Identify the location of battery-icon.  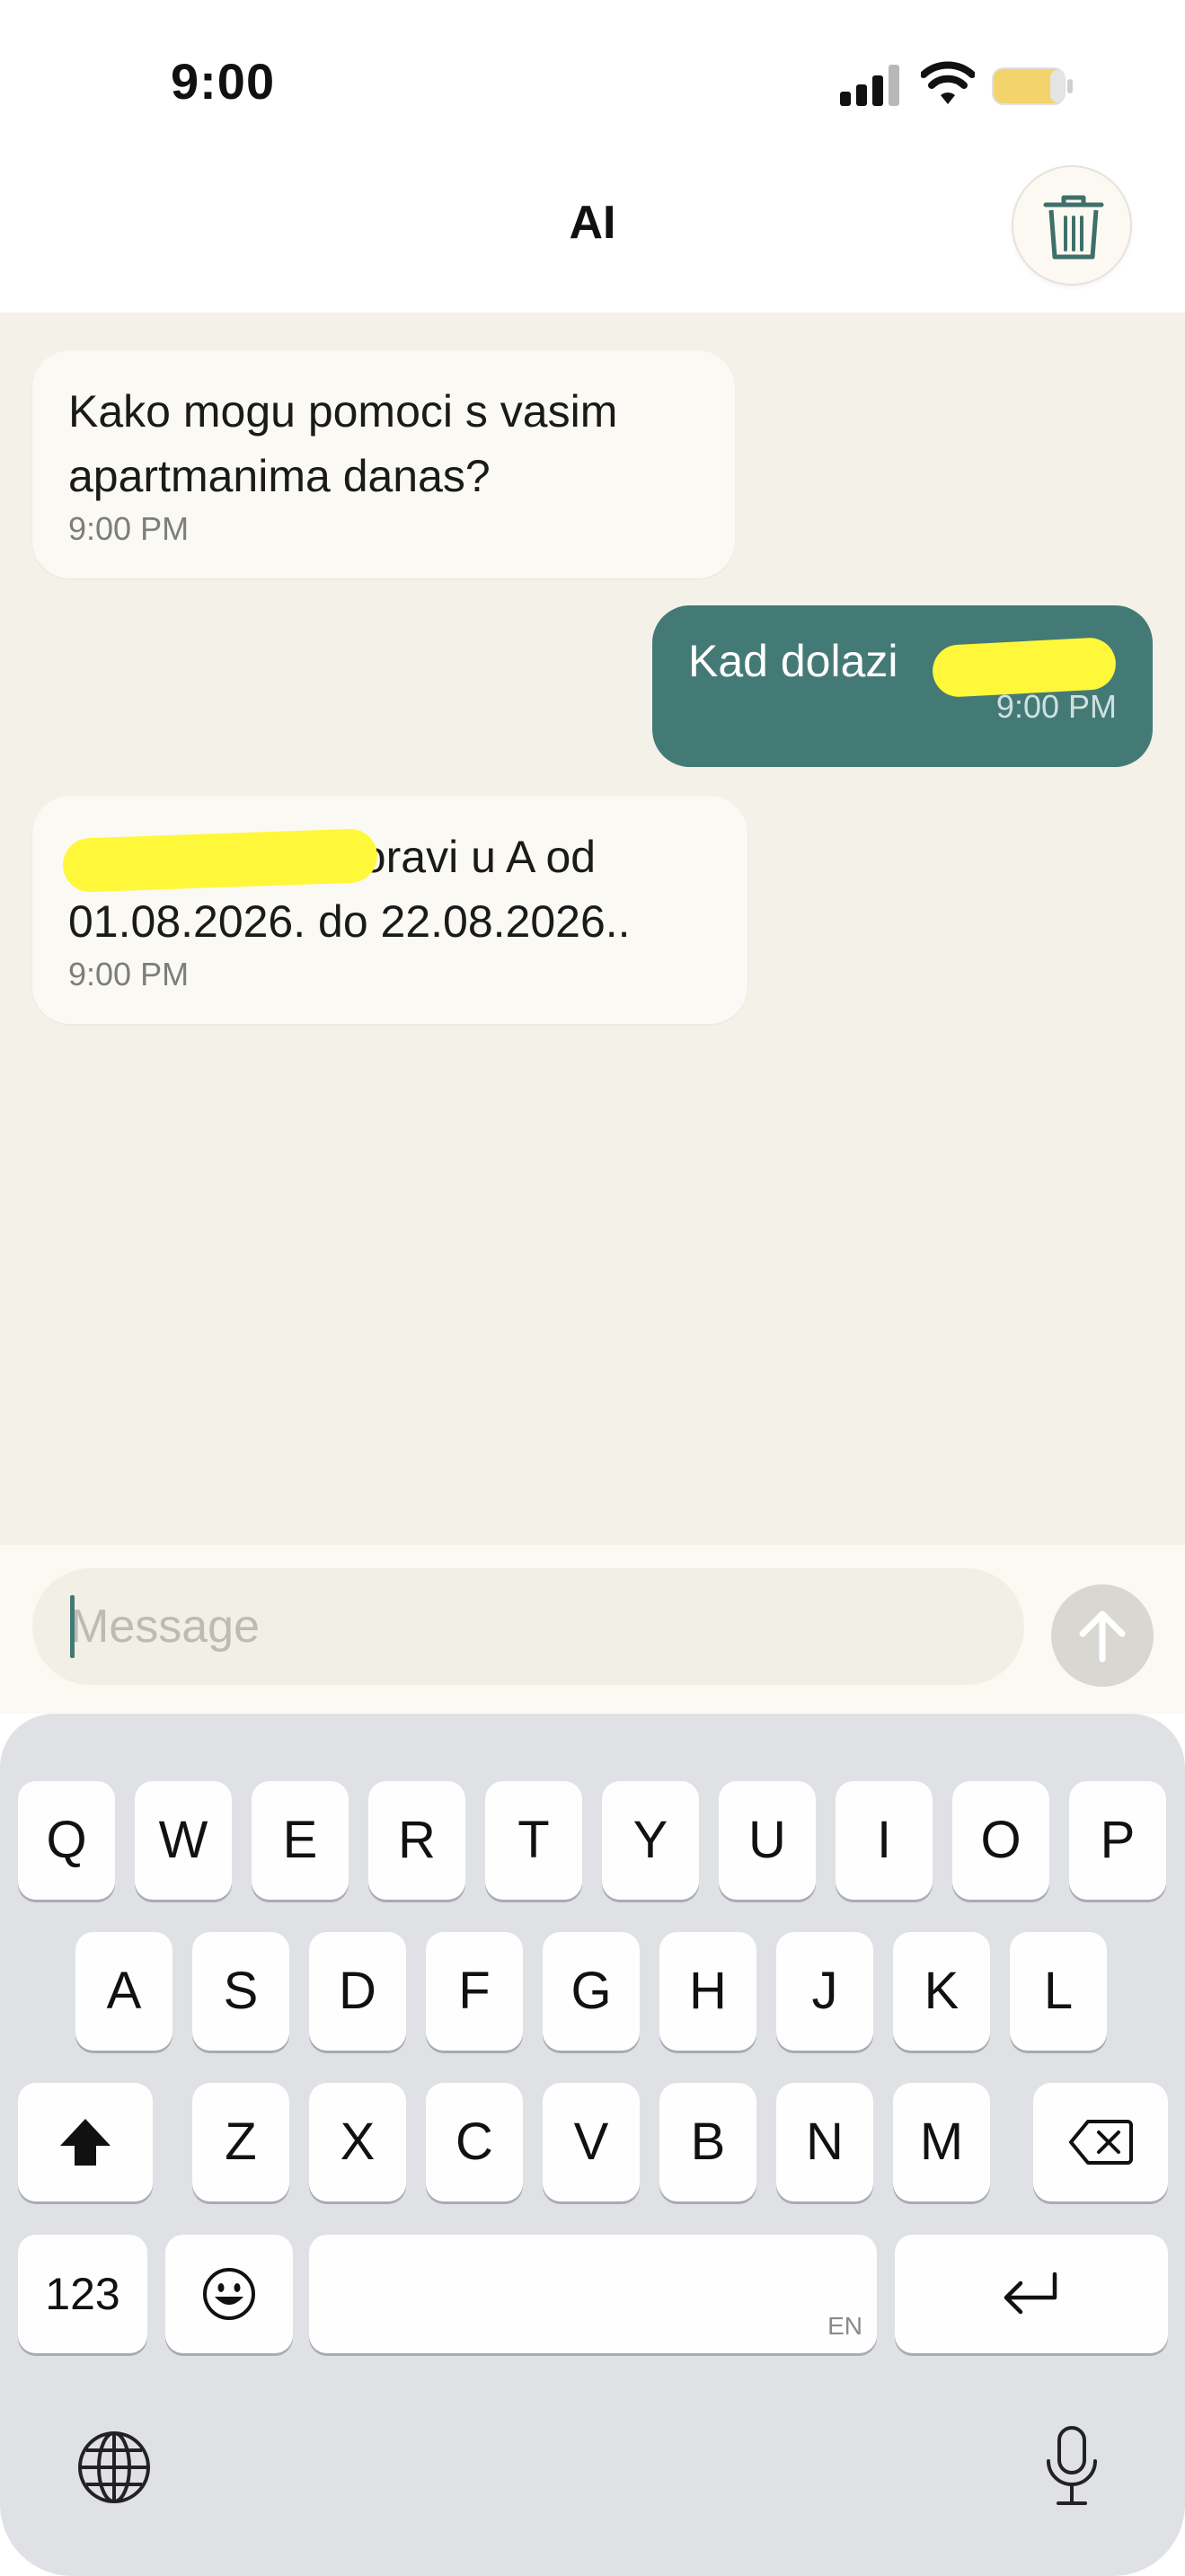
(1033, 86).